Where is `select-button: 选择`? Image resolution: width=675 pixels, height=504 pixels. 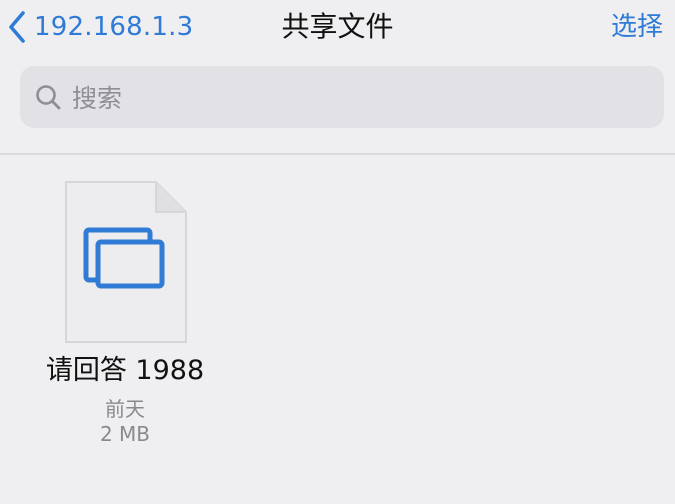 select-button: 选择 is located at coordinates (637, 27).